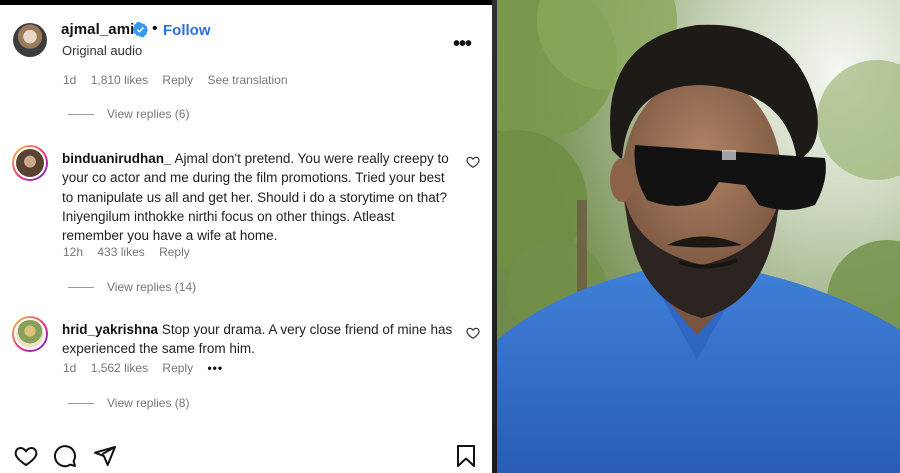  What do you see at coordinates (140, 29) in the screenshot?
I see `verified-badge-icon` at bounding box center [140, 29].